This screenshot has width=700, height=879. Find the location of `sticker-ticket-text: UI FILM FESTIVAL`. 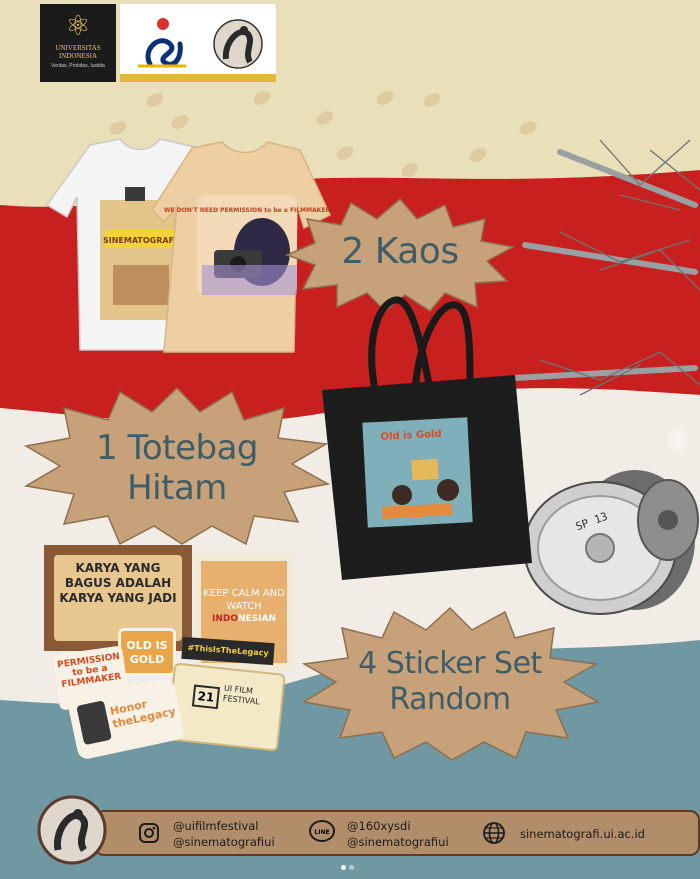

sticker-ticket-text: UI FILM FESTIVAL is located at coordinates (241, 695).